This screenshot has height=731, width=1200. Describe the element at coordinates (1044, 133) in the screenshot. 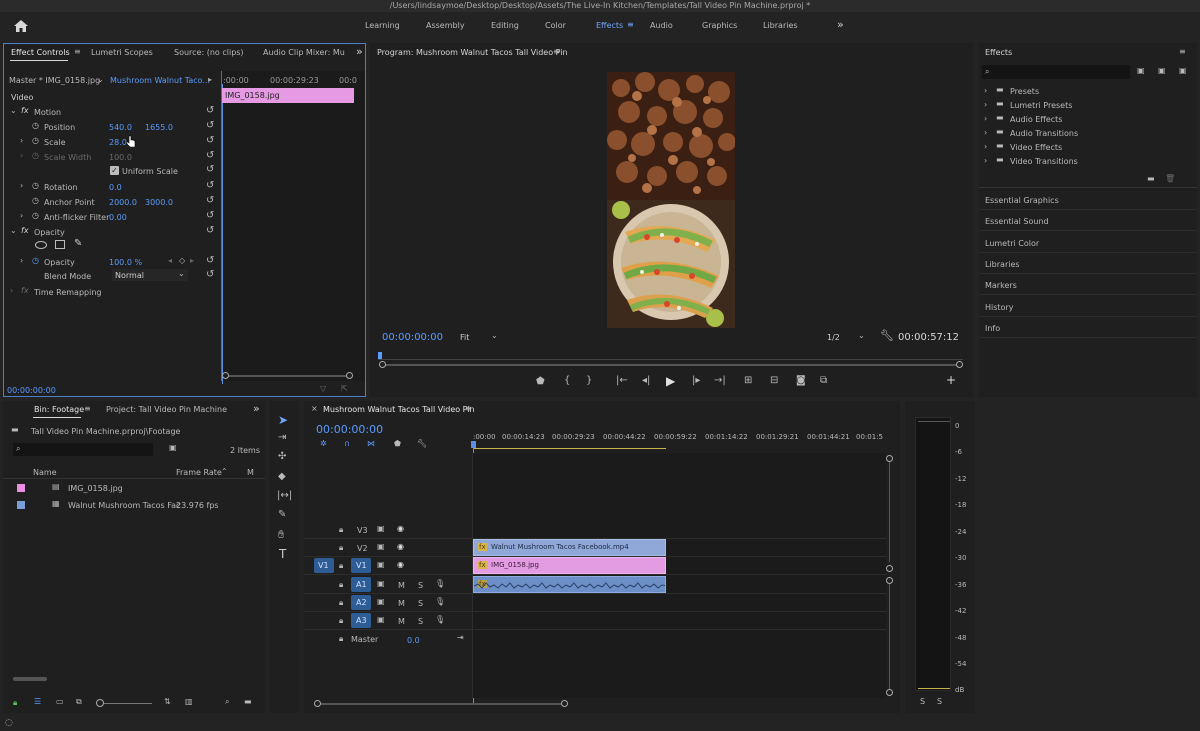

I see `tree-item-audio-transitions: Audio Transitions` at that location.